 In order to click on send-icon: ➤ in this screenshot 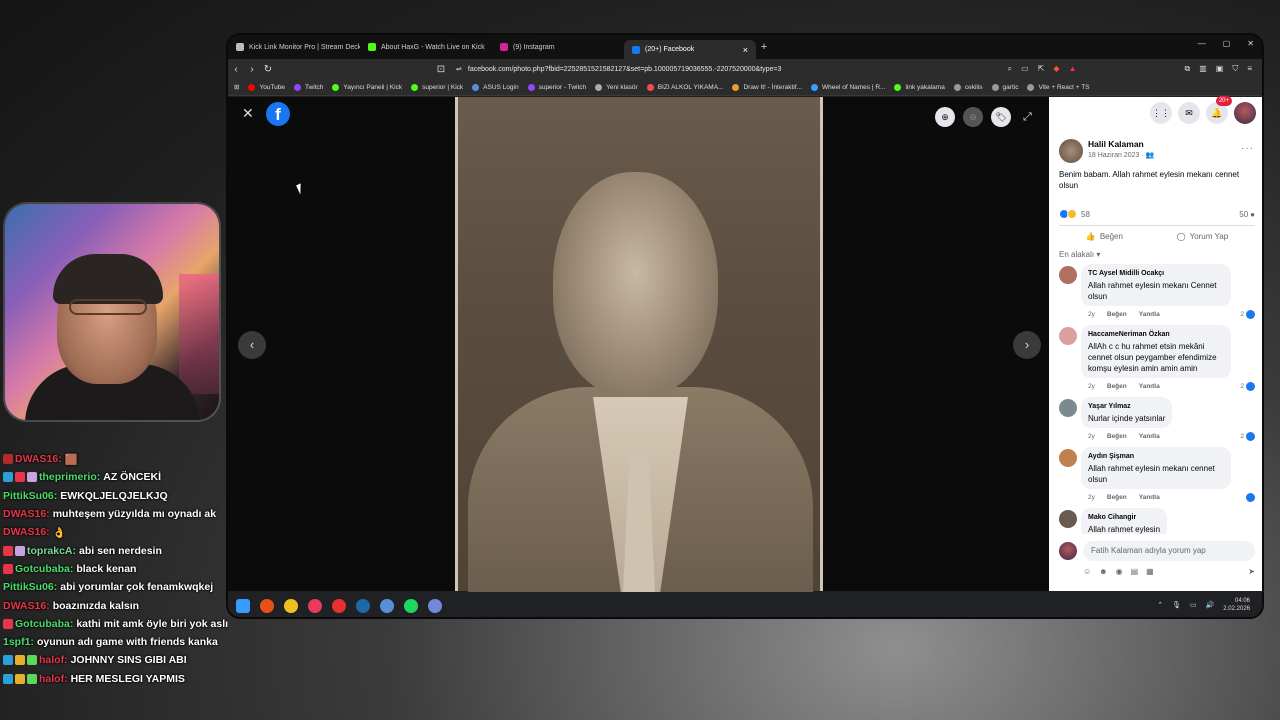, I will do `click(1251, 571)`.